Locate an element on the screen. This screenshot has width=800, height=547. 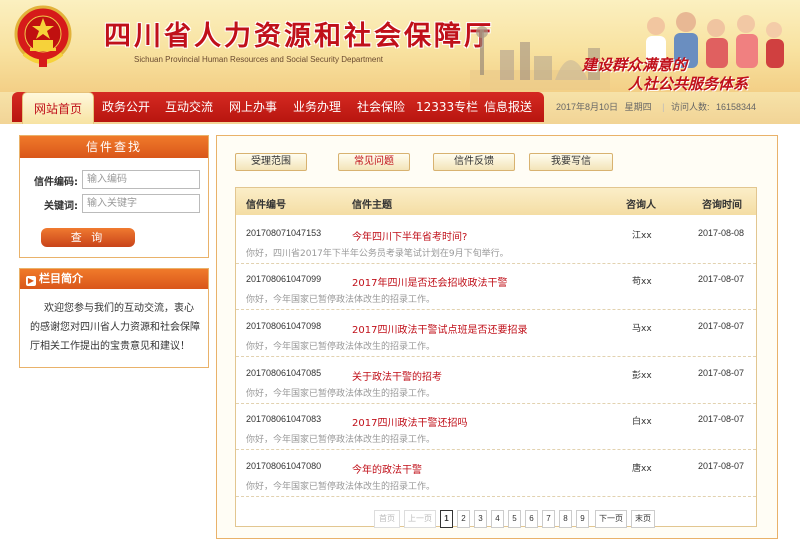
col-header-code: 信件编号 is located at coordinates (266, 205).